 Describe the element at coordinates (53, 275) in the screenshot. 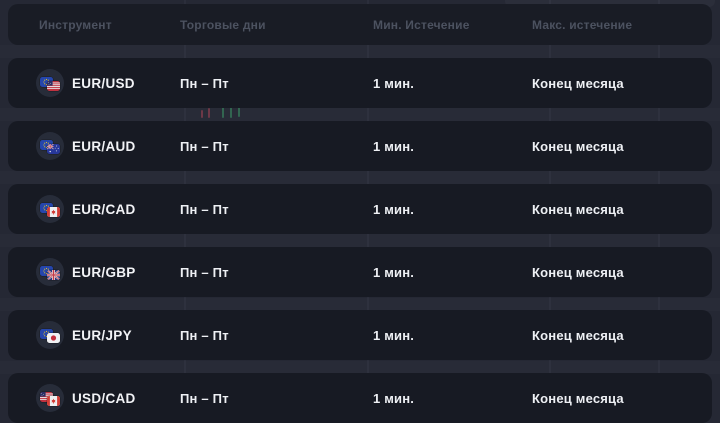

I see `gb-flag-icon` at that location.